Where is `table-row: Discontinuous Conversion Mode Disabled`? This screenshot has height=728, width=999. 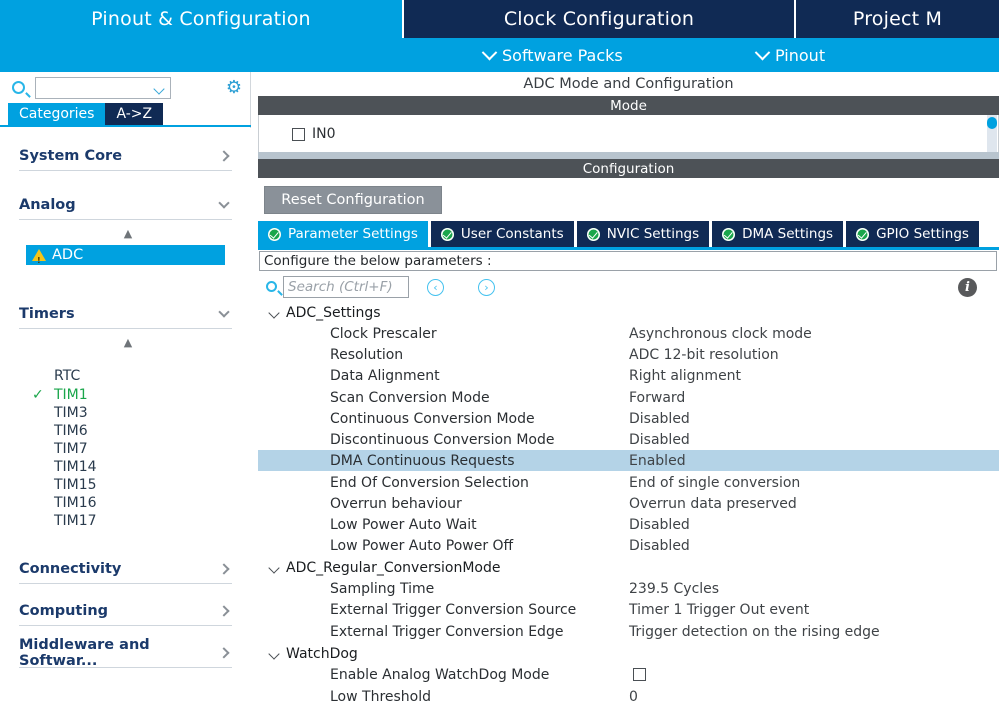
table-row: Discontinuous Conversion Mode Disabled is located at coordinates (628, 439).